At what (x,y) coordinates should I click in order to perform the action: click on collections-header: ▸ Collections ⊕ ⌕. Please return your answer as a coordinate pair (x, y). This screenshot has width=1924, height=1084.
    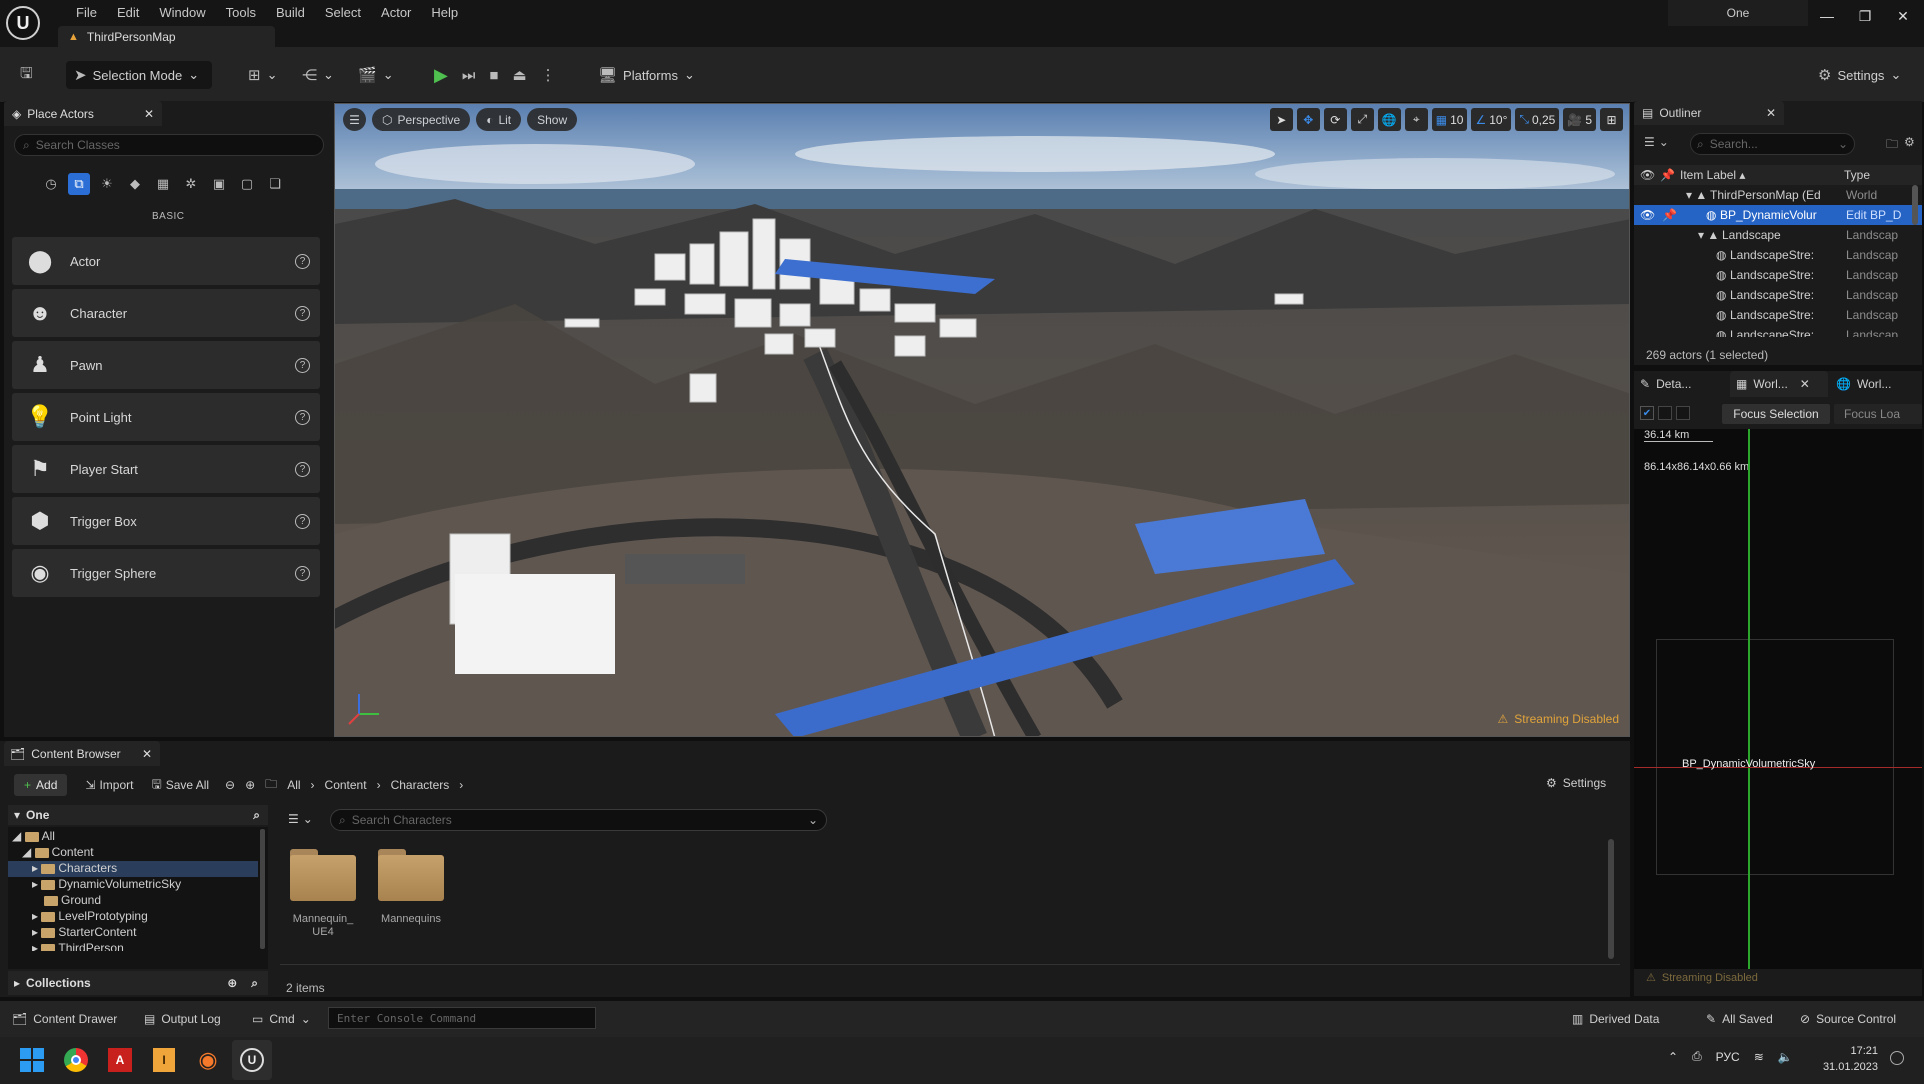
    Looking at the image, I should click on (138, 983).